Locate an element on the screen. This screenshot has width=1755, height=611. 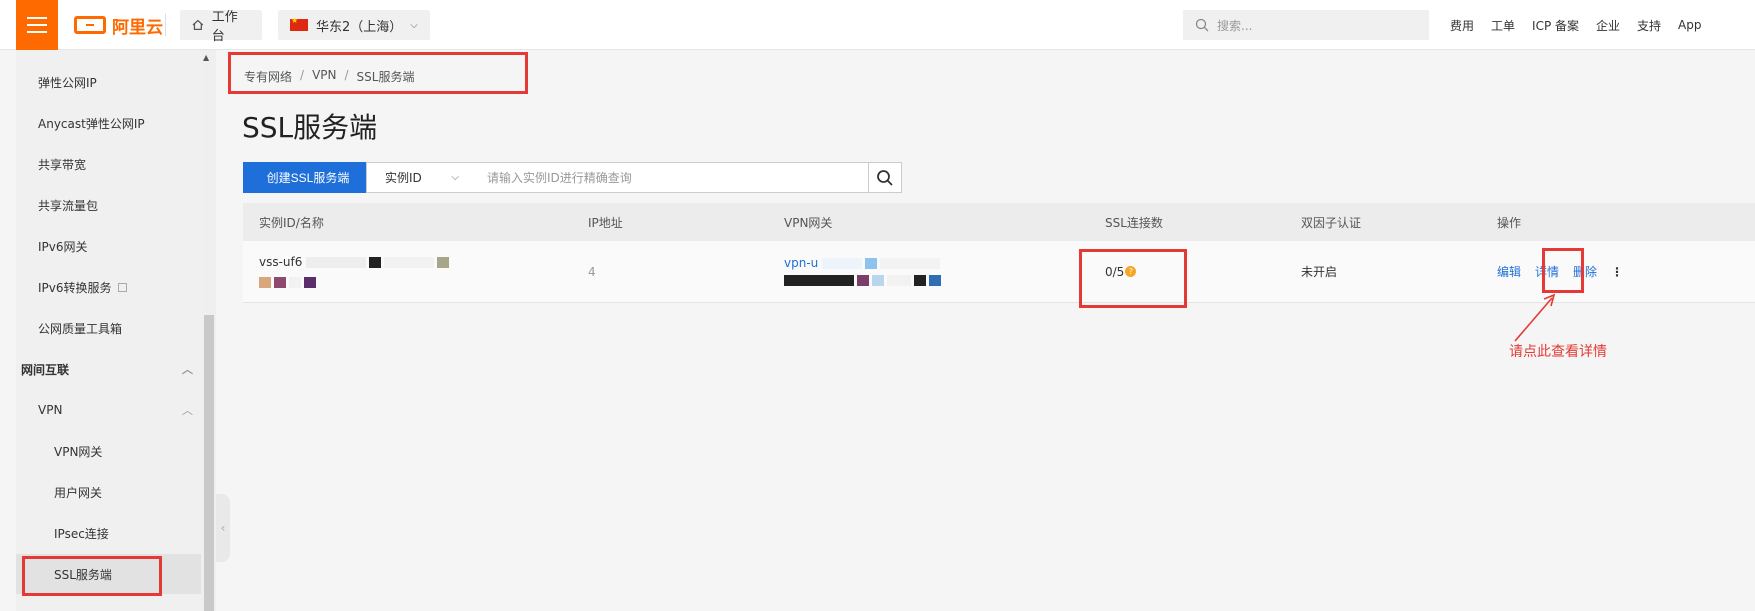
top-link-support: 支持 is located at coordinates (1649, 25).